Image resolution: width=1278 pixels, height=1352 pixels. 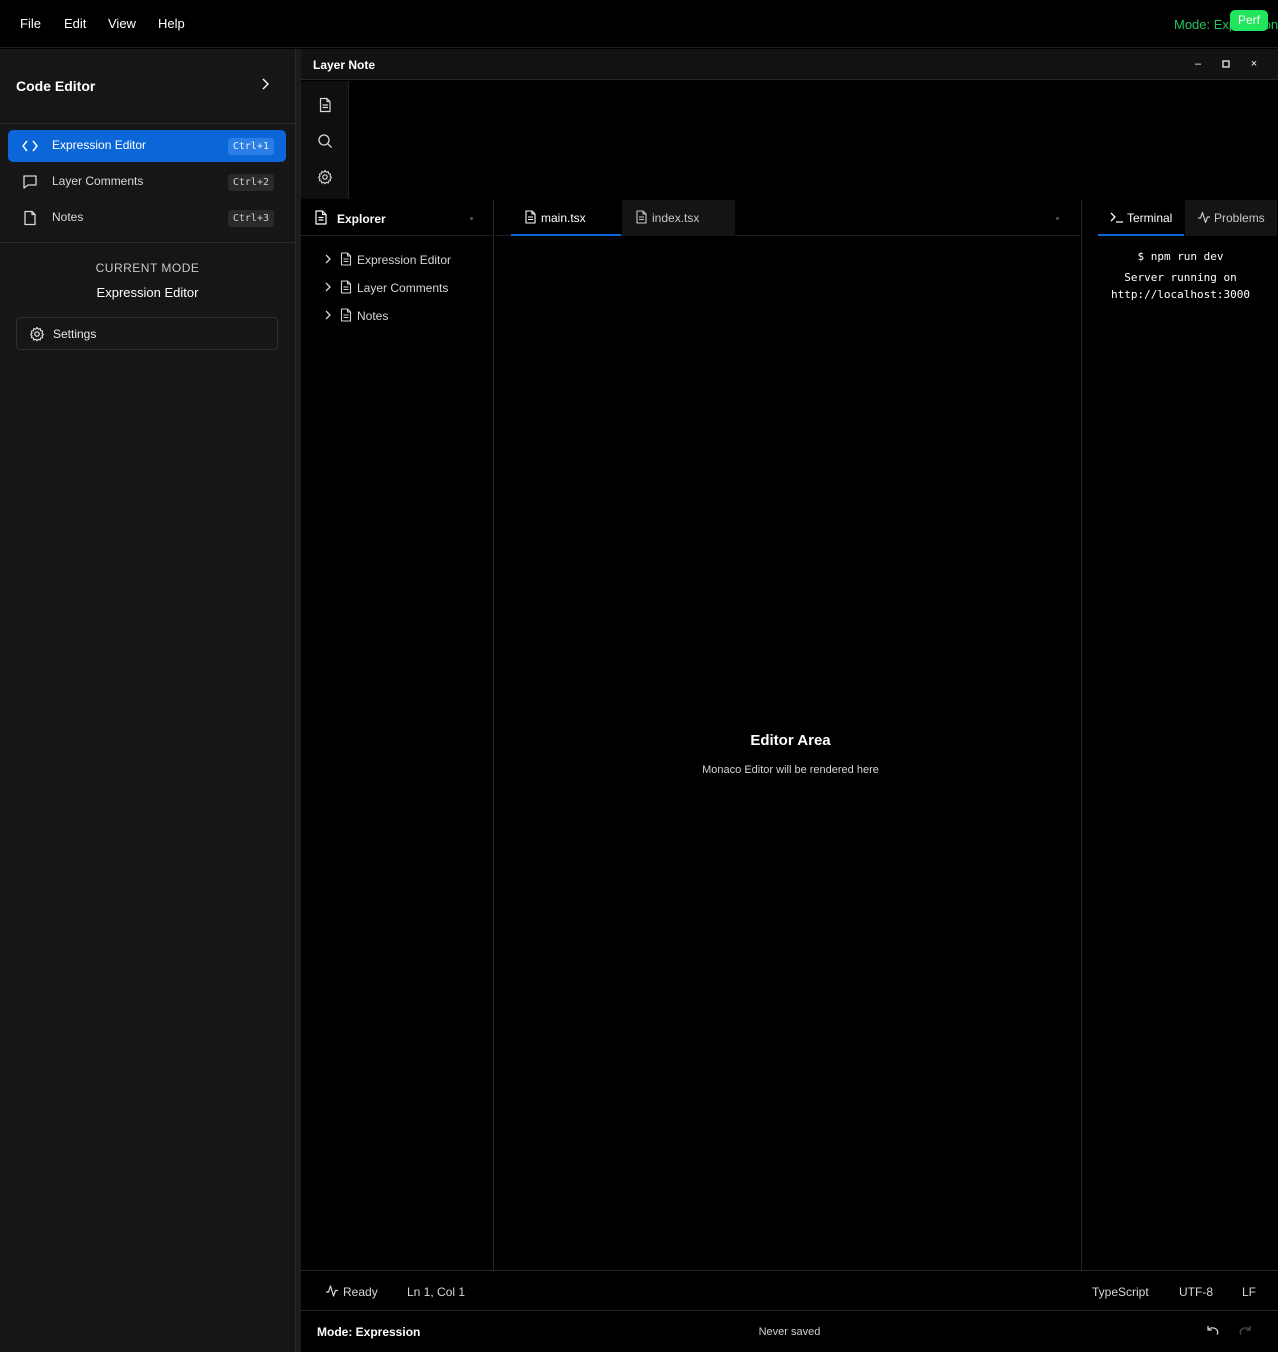 What do you see at coordinates (1246, 1331) in the screenshot?
I see `redo-icon` at bounding box center [1246, 1331].